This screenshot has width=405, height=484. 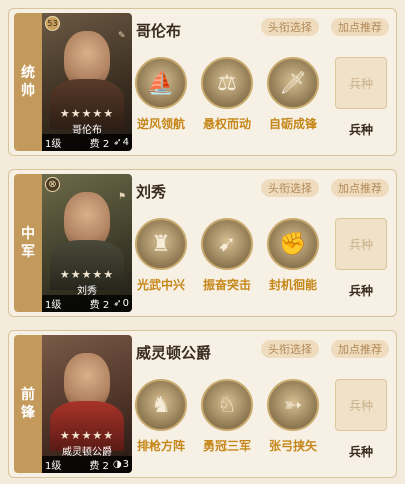 I want to click on skill-slot-1: ♞ 排枪方阵, so click(x=161, y=416).